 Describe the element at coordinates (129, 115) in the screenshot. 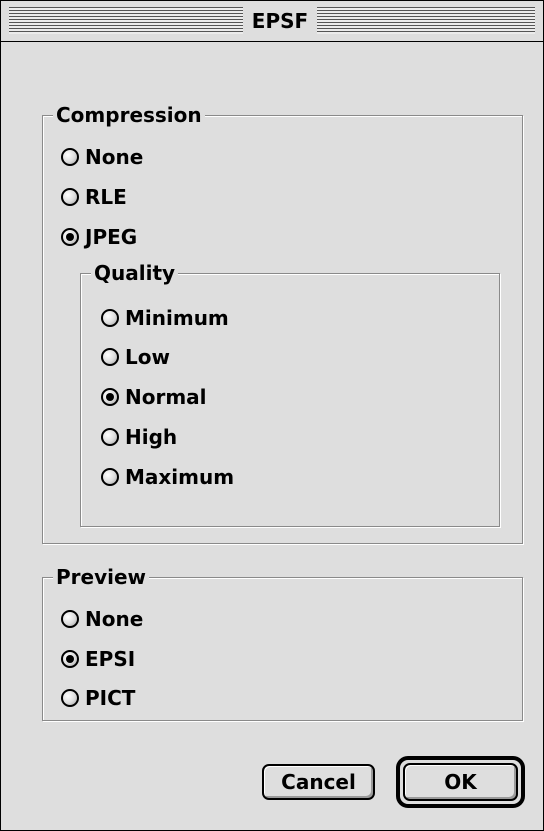

I see `compression-legend: Compression` at that location.